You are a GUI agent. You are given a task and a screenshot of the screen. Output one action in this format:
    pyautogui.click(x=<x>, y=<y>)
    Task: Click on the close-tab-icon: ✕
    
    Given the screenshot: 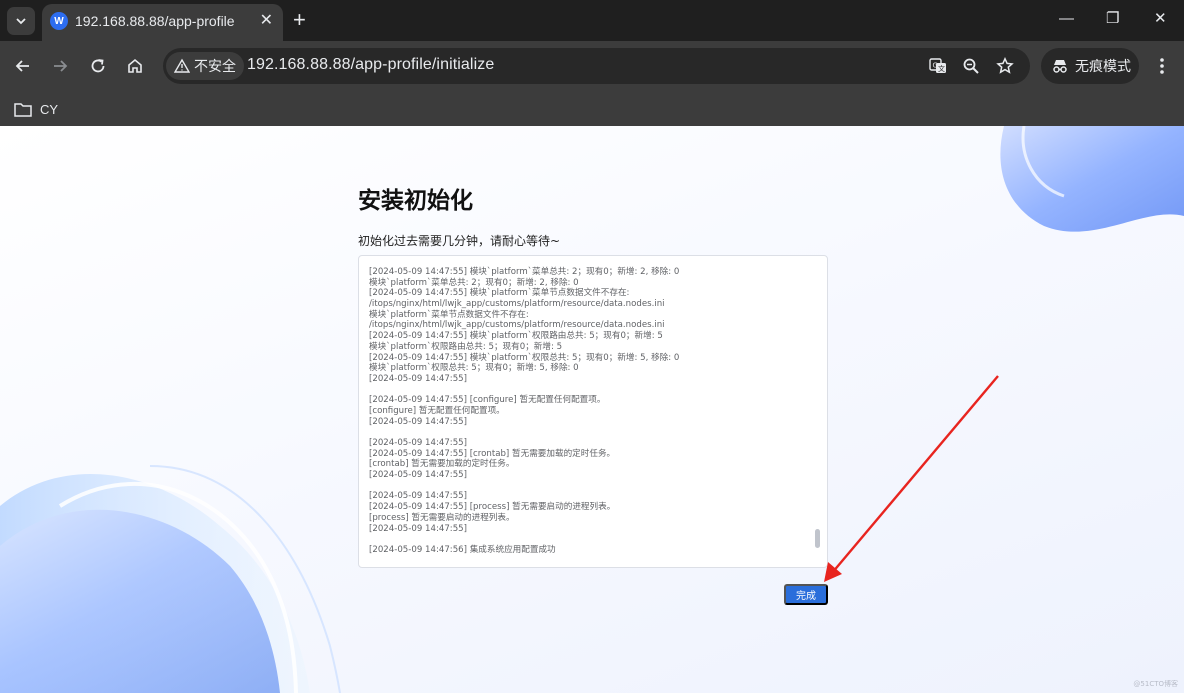 What is the action you would take?
    pyautogui.click(x=266, y=21)
    